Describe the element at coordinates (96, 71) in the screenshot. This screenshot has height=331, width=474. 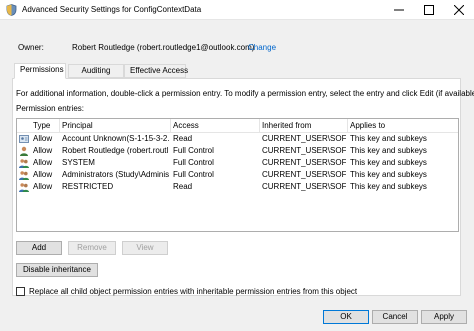
I see `tab-auditing: Auditing` at that location.